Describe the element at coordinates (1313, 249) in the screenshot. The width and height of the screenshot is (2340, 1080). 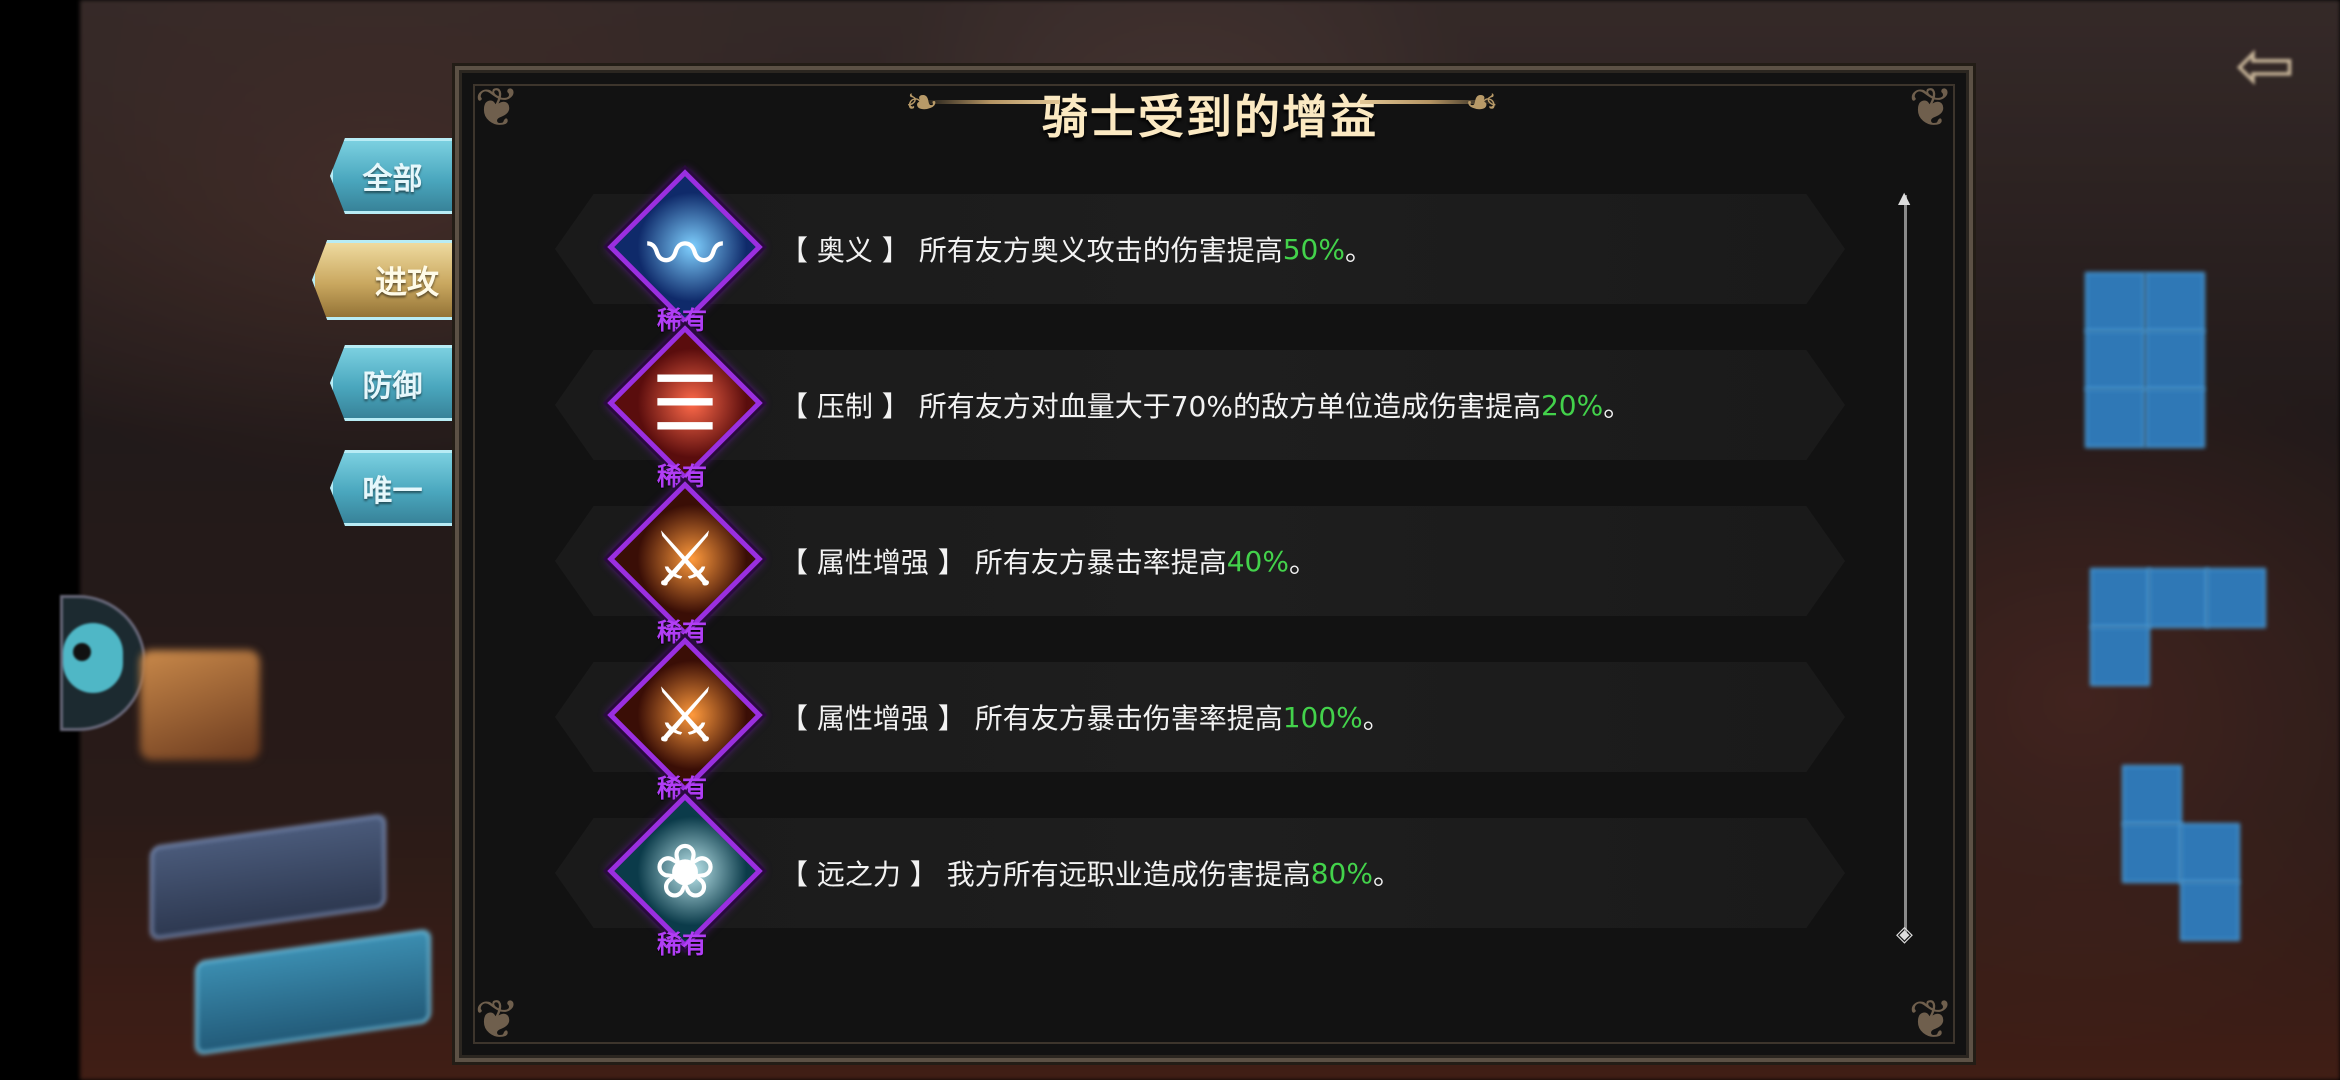
I see `buff-value: 50%` at that location.